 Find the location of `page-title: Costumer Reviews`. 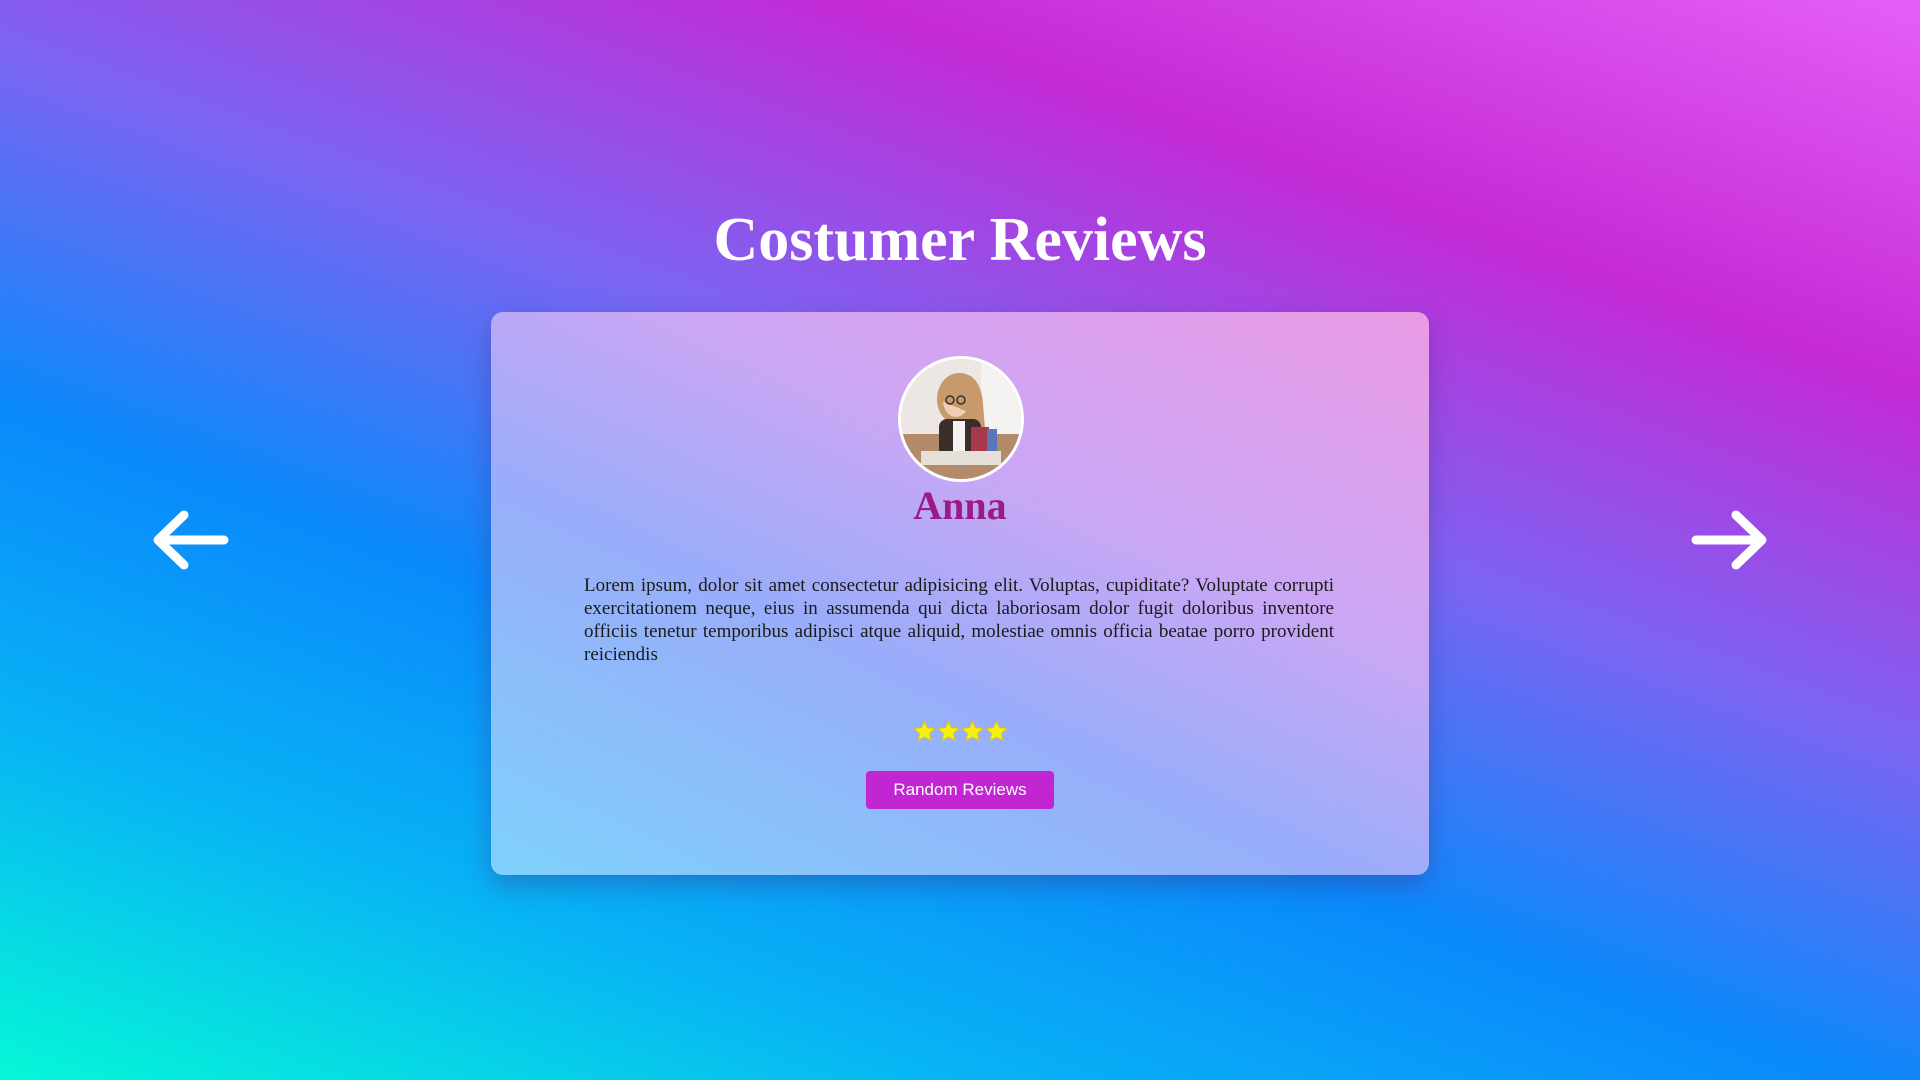

page-title: Costumer Reviews is located at coordinates (960, 240).